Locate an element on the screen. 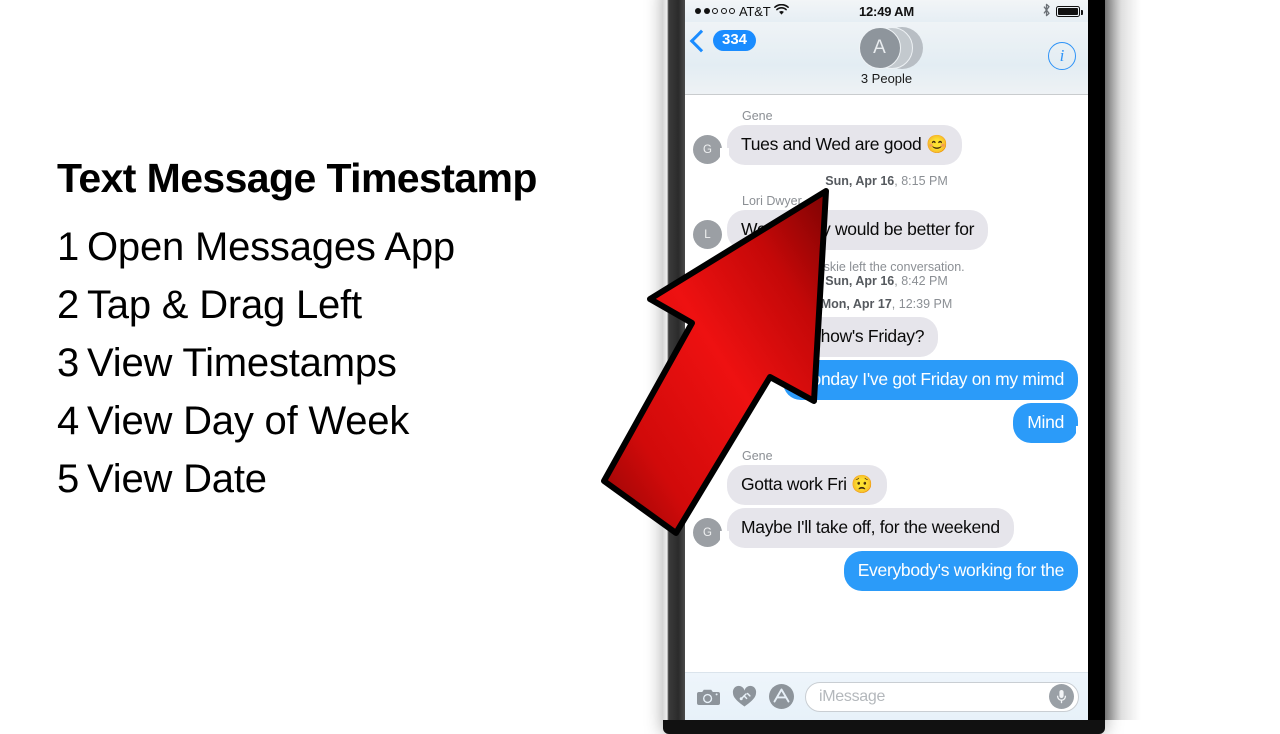  nav-bar: 334 A 3 People i is located at coordinates (886, 58).